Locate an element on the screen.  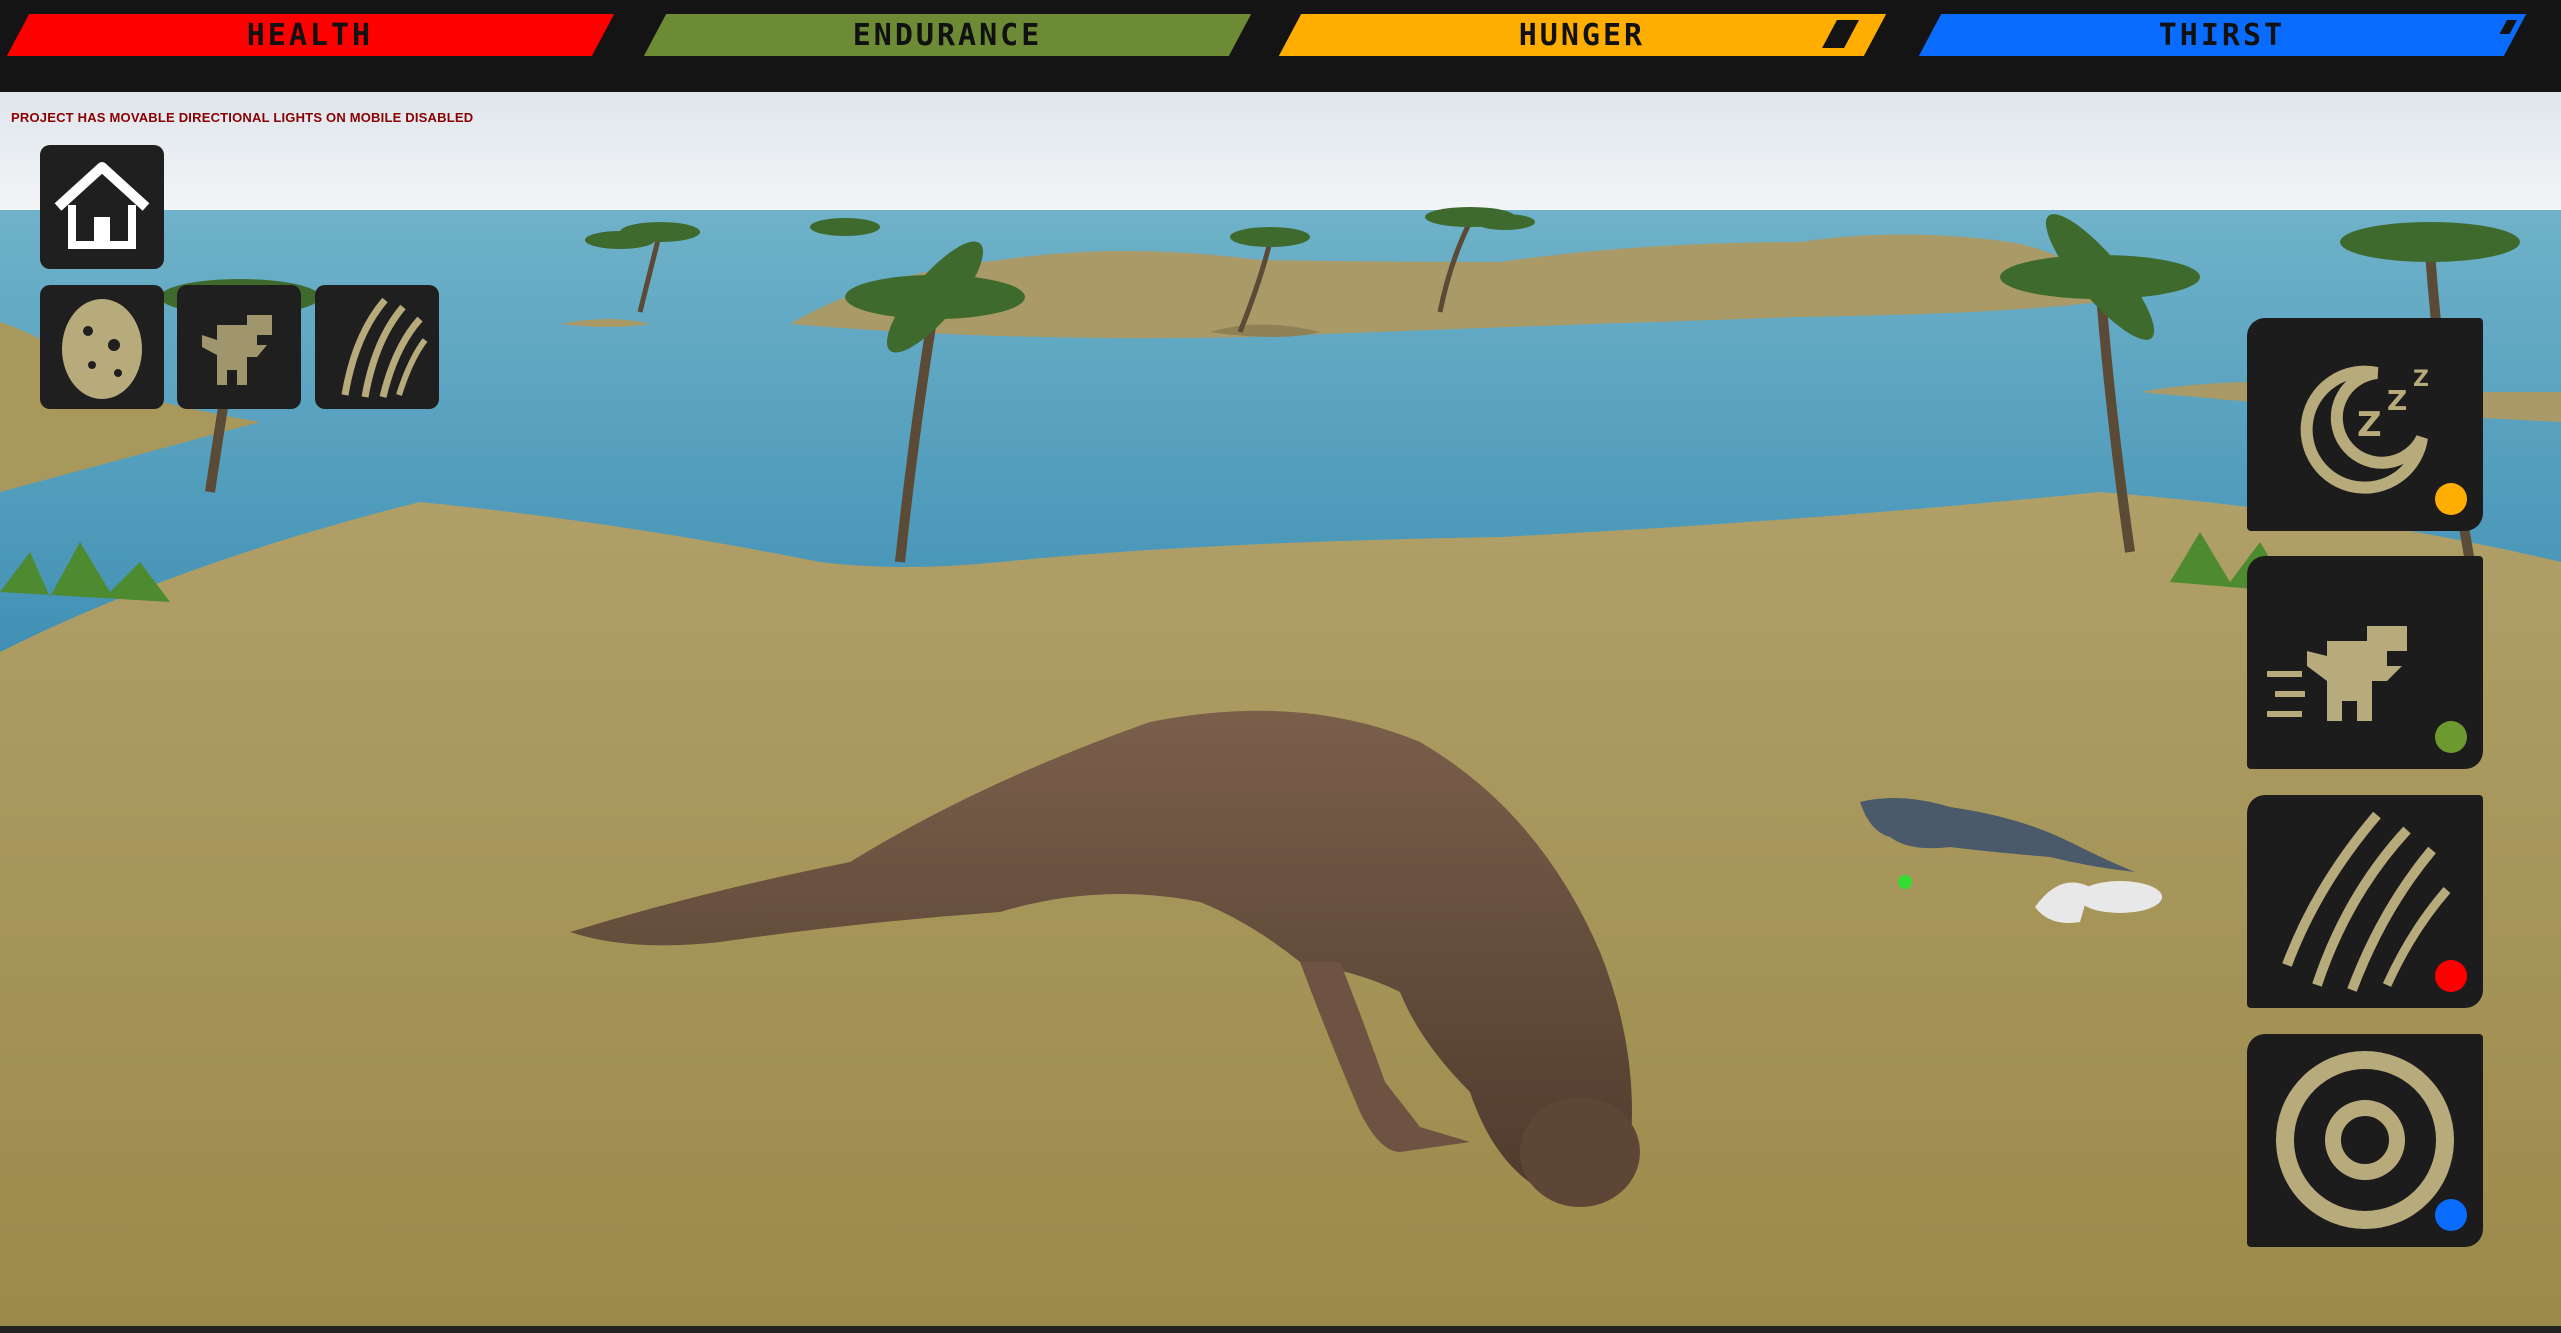
thirst-bar: THIRST is located at coordinates (2222, 35).